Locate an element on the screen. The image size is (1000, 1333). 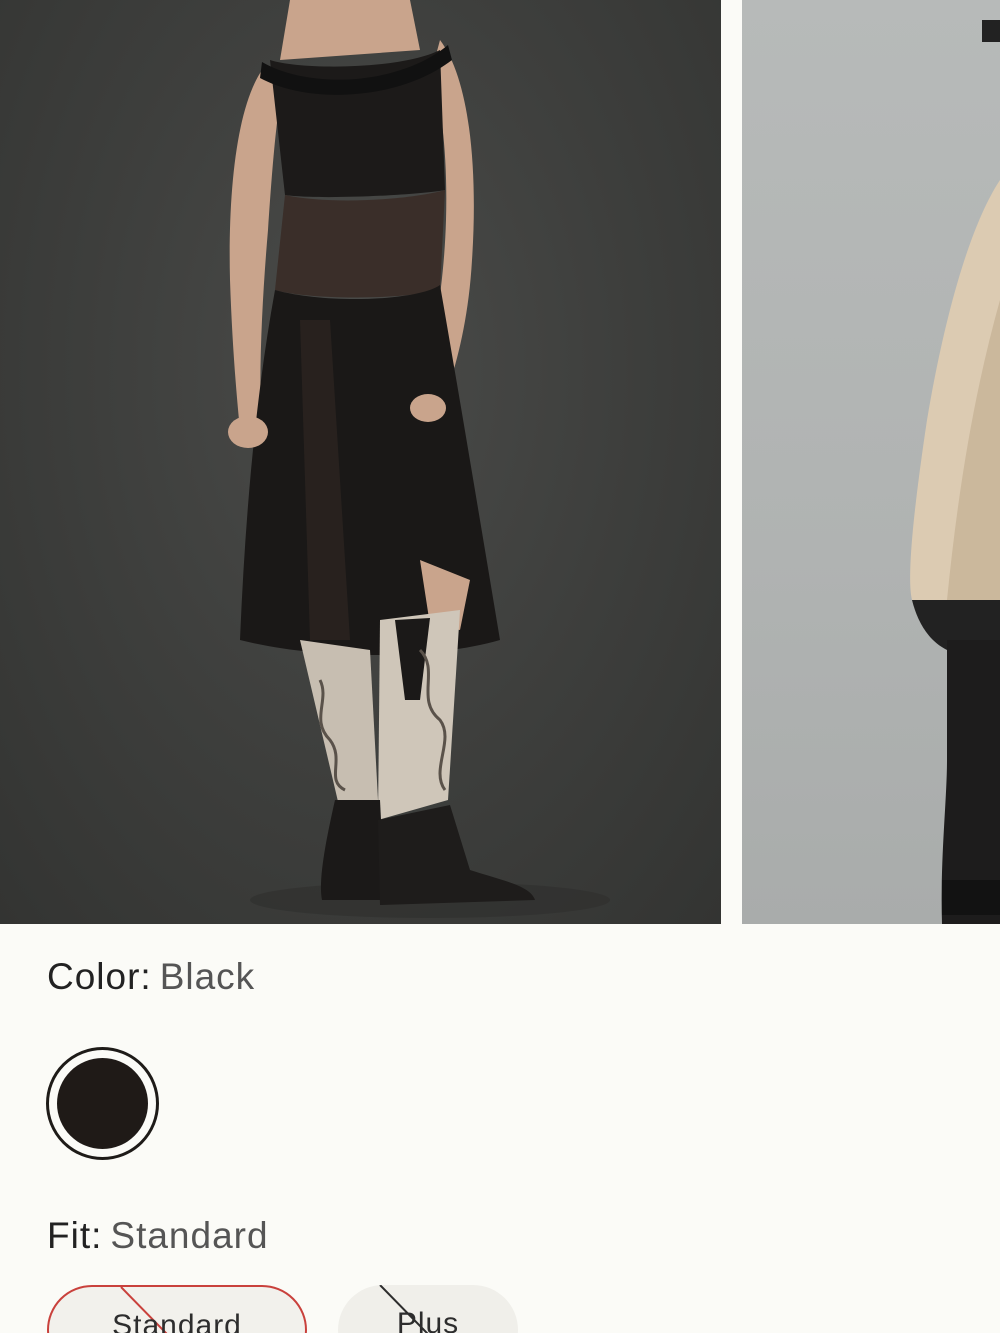
fit-value: Standard is located at coordinates (189, 1235).